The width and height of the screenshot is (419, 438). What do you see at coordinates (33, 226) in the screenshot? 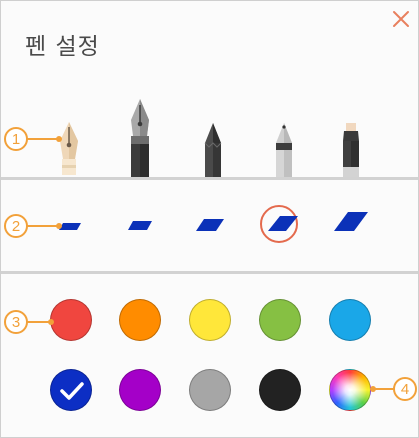
I see `callout-2-icon: 2` at bounding box center [33, 226].